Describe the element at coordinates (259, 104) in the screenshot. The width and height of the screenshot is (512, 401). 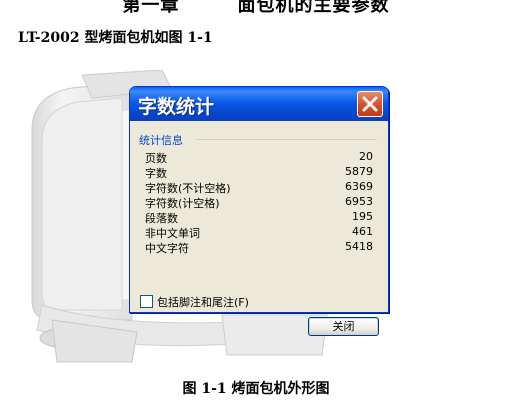
I see `dialog-titlebar: 字数统计` at that location.